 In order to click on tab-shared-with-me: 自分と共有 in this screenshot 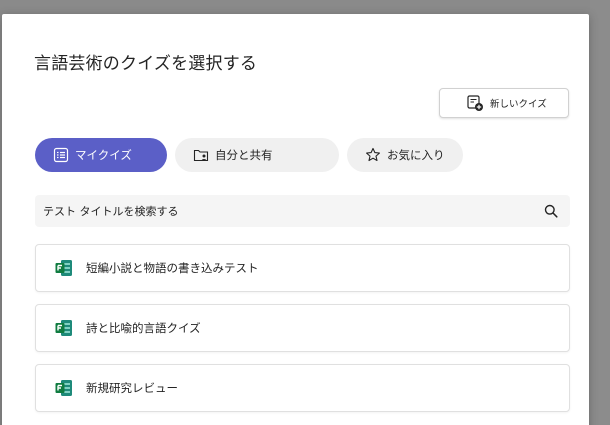, I will do `click(257, 155)`.